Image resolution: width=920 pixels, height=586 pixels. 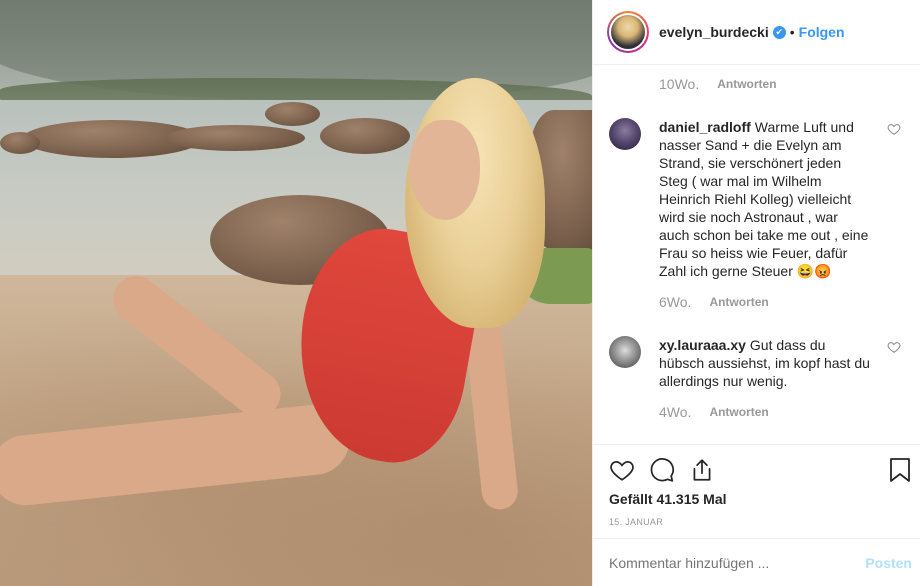 I want to click on author-avatar-border, so click(x=628, y=32).